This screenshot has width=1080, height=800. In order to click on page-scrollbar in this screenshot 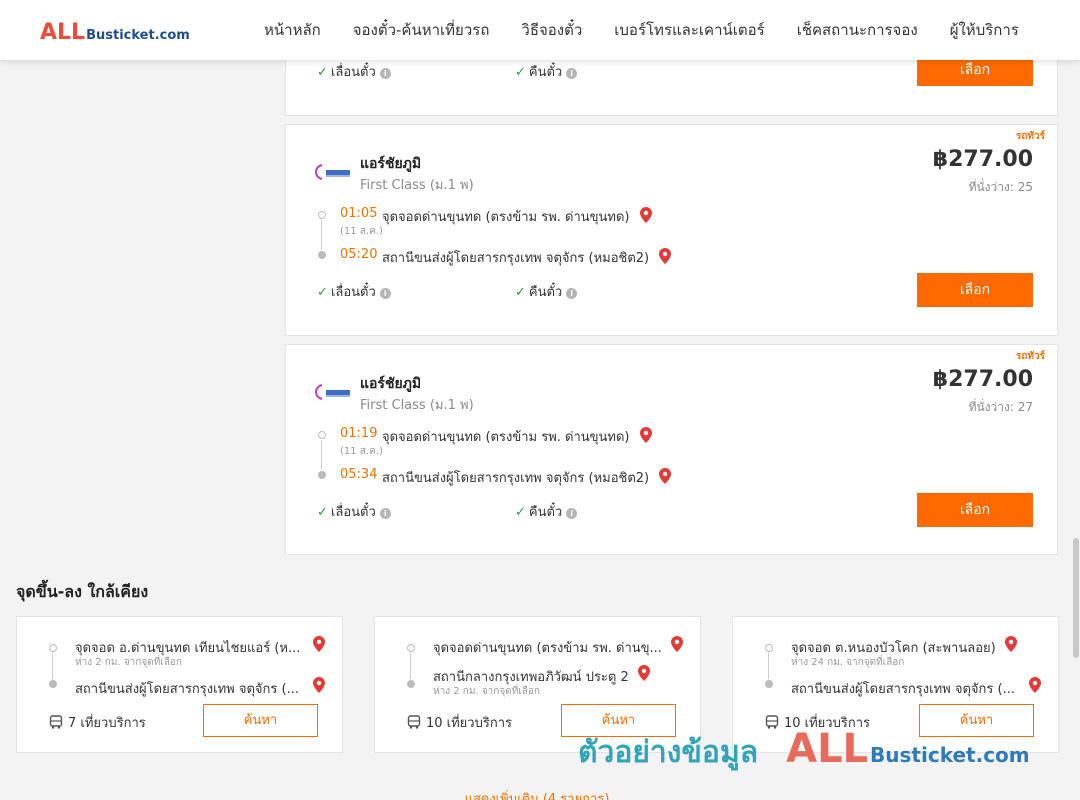, I will do `click(1076, 430)`.